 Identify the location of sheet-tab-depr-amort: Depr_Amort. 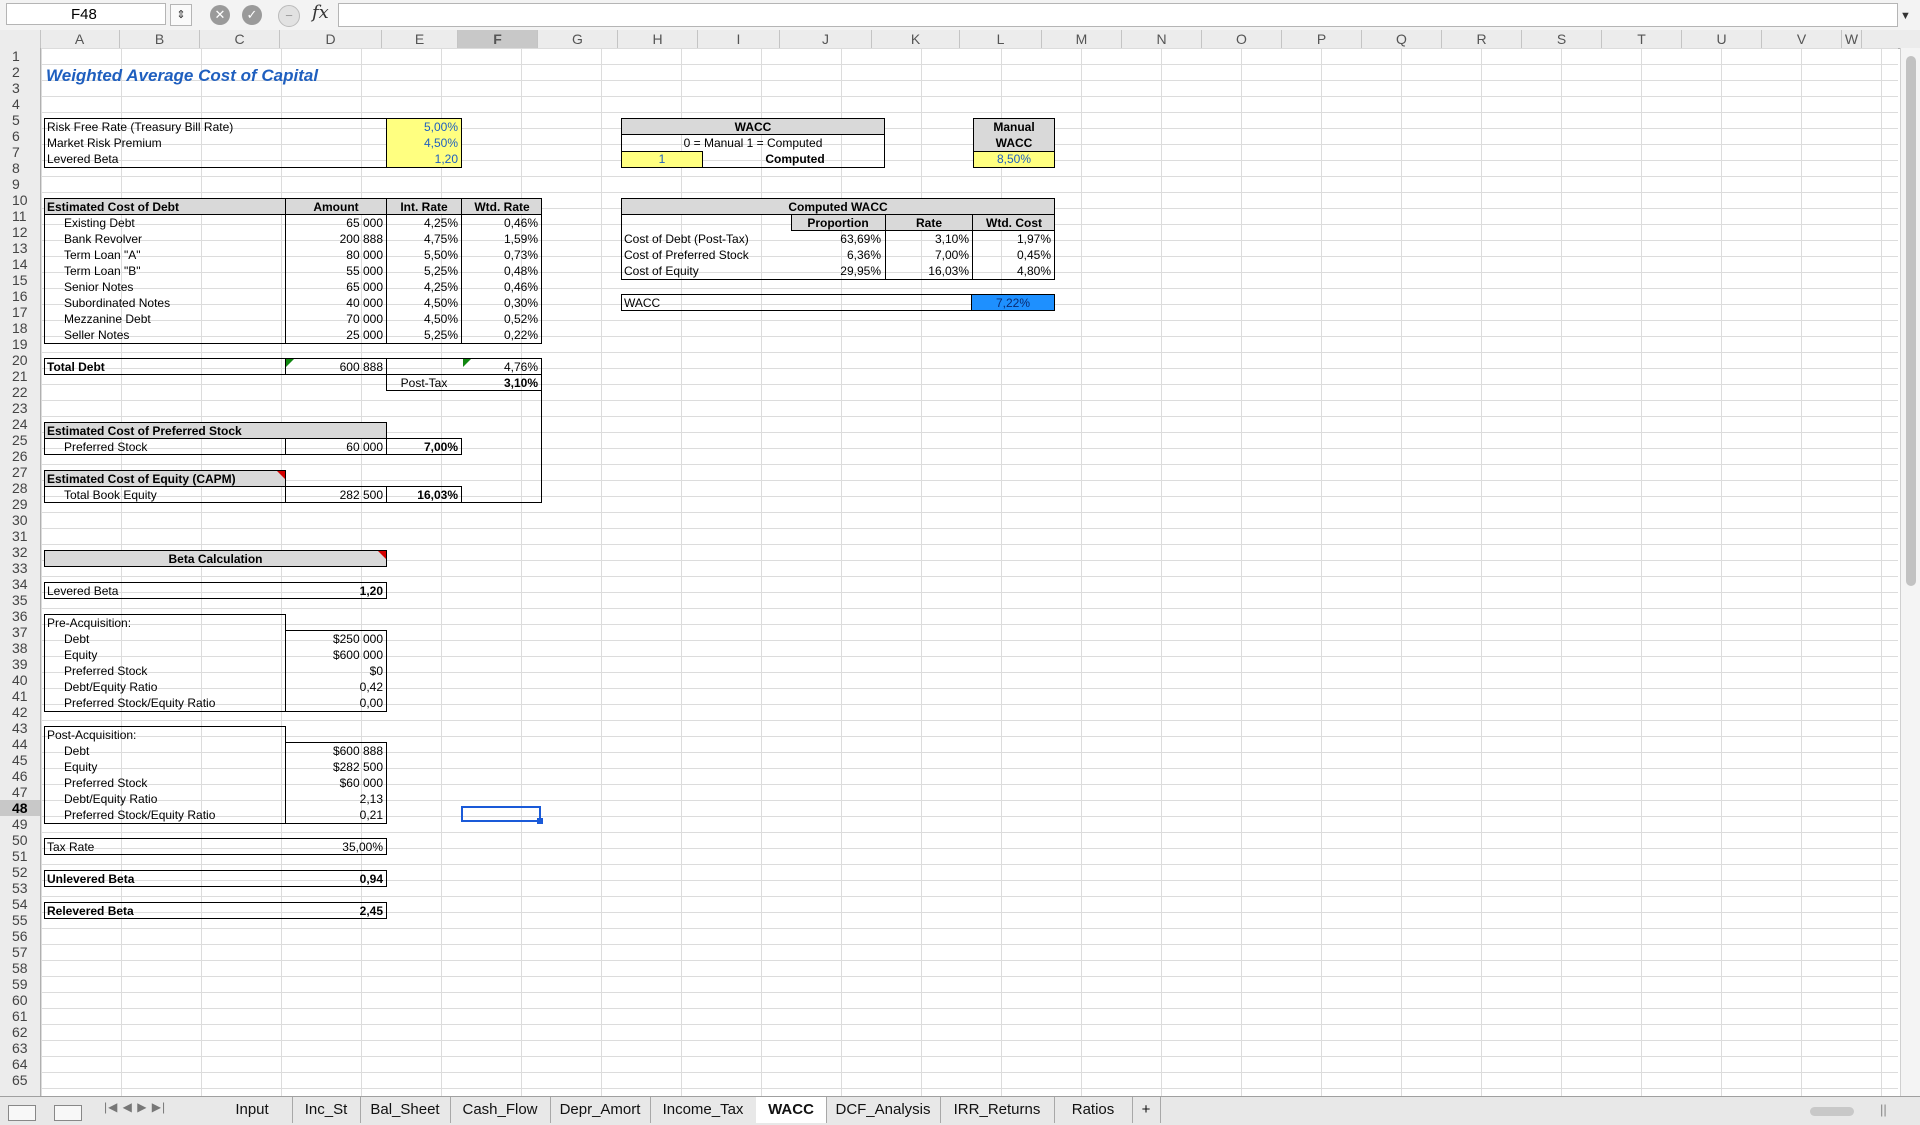
(600, 1110).